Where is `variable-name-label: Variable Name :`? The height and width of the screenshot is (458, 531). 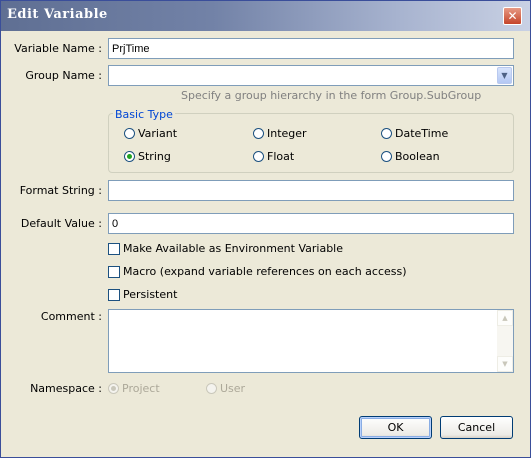 variable-name-label: Variable Name : is located at coordinates (58, 48).